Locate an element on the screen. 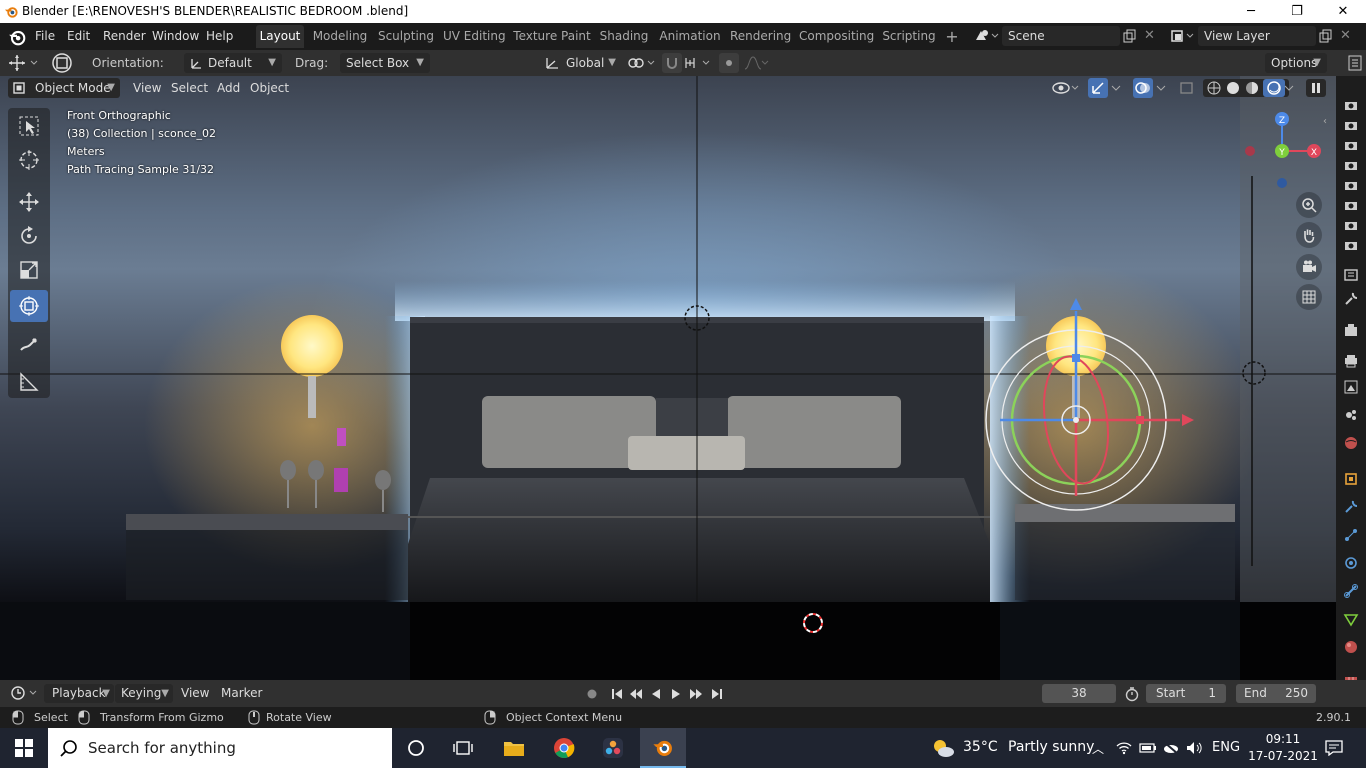  menu-window: Window is located at coordinates (175, 36).